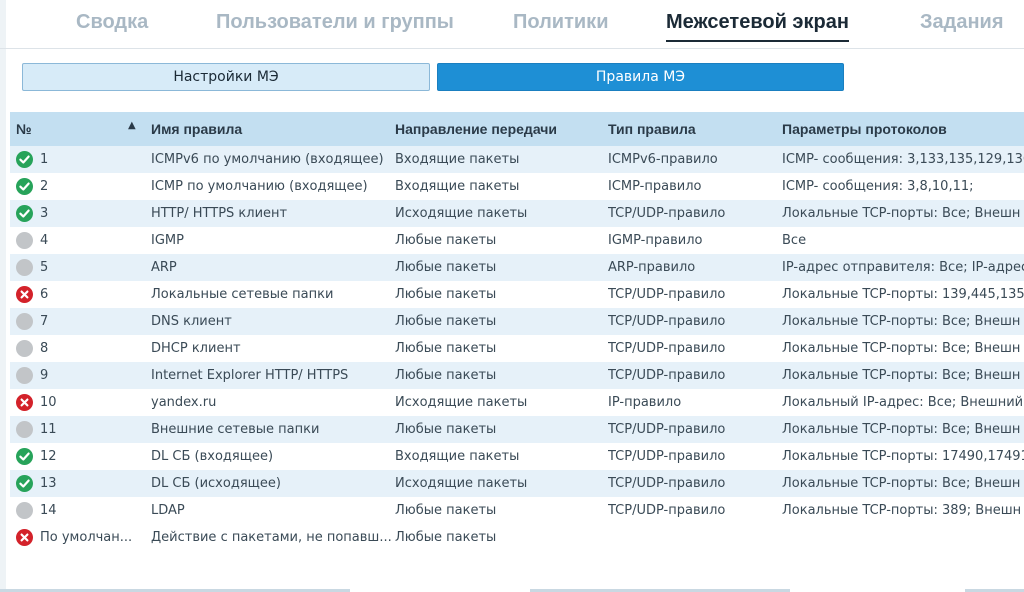  What do you see at coordinates (903, 294) in the screenshot?
I see `cell-params: Локальные TCP-порты: 139,445,135;` at bounding box center [903, 294].